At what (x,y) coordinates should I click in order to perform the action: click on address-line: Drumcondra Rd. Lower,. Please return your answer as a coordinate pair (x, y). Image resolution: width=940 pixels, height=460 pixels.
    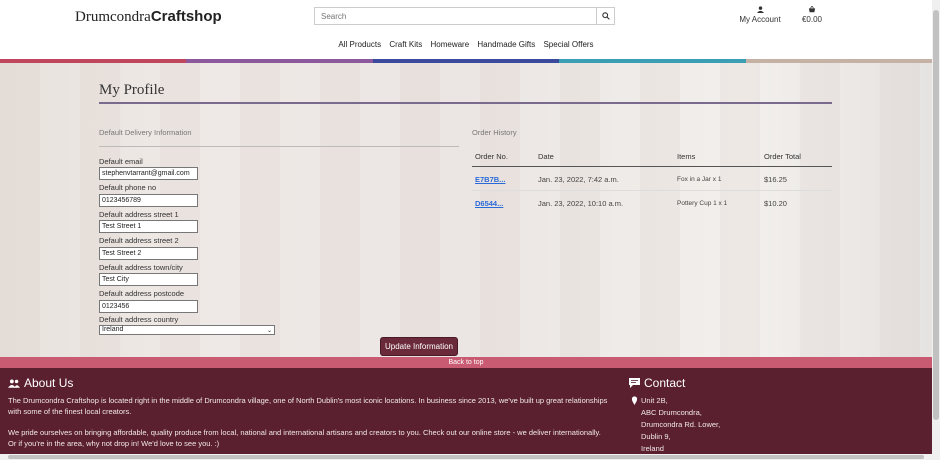
    Looking at the image, I should click on (681, 424).